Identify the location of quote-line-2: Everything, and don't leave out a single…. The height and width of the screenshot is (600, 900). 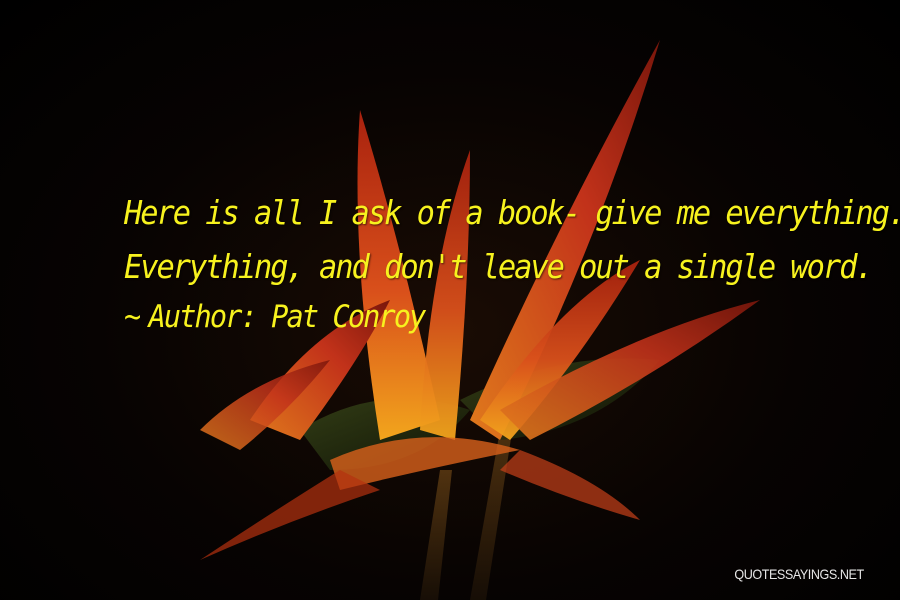
(499, 266).